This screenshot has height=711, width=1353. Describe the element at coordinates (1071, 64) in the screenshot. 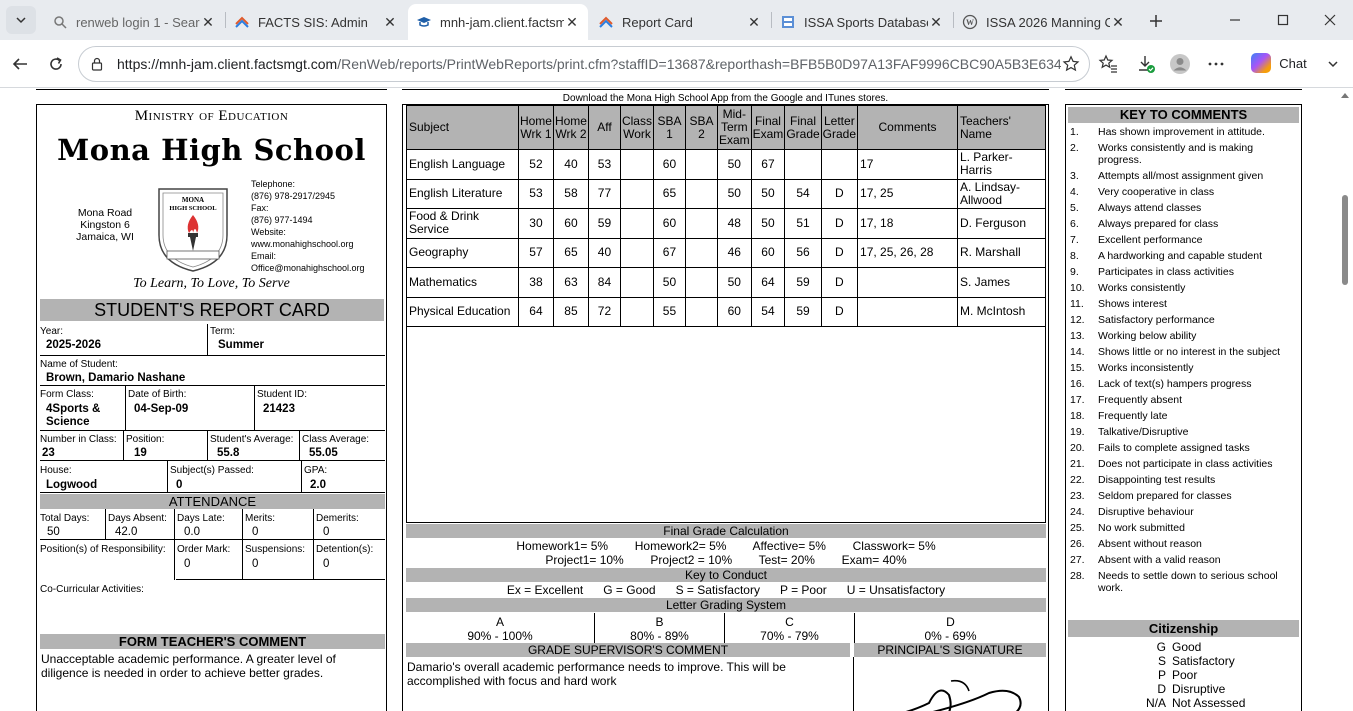

I see `favorite-star-icon` at that location.